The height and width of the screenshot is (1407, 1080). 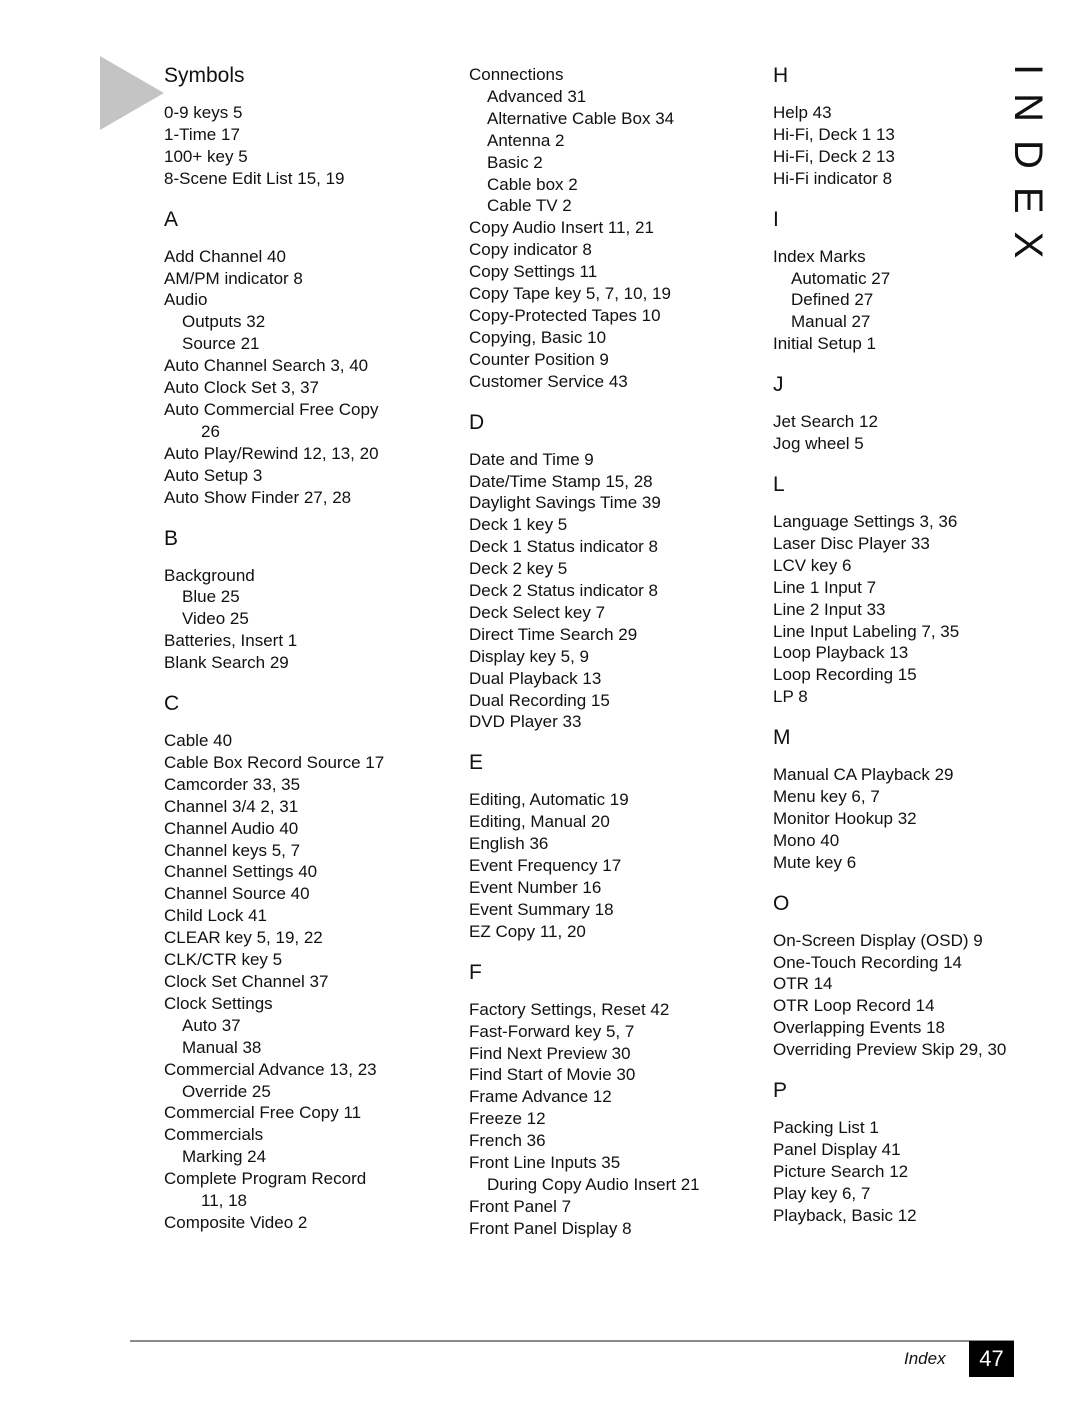 I want to click on section-marker-triangle-icon, so click(x=132, y=93).